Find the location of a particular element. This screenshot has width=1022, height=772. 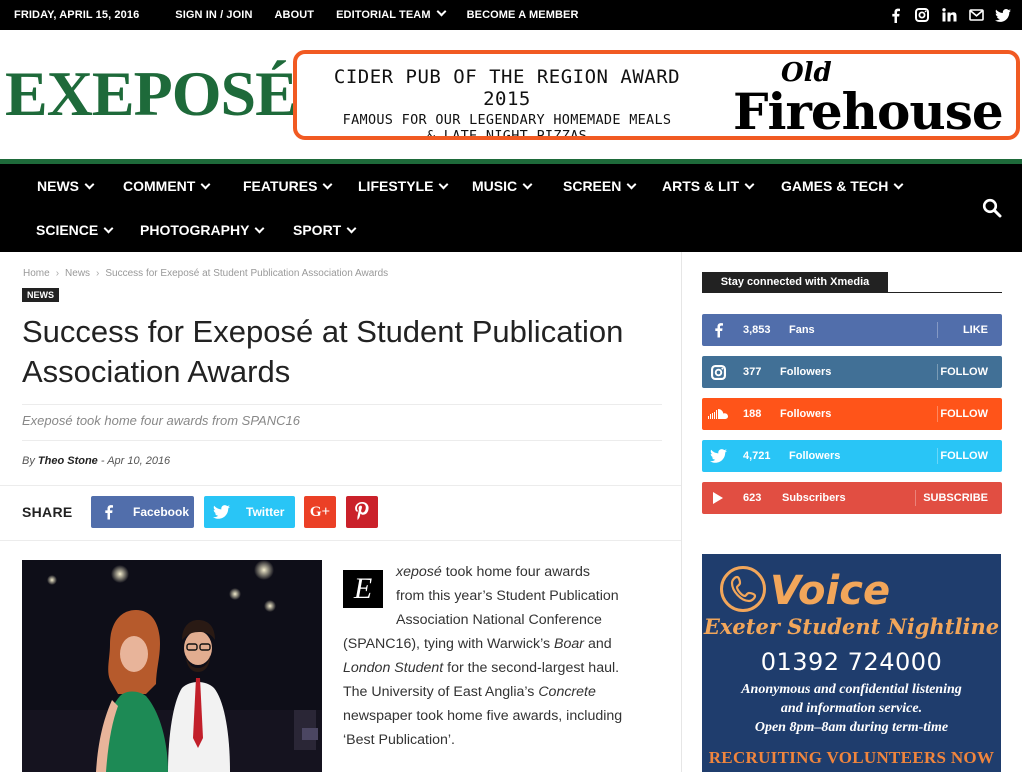

body-line-1-rest: took home four awards is located at coordinates (516, 572).